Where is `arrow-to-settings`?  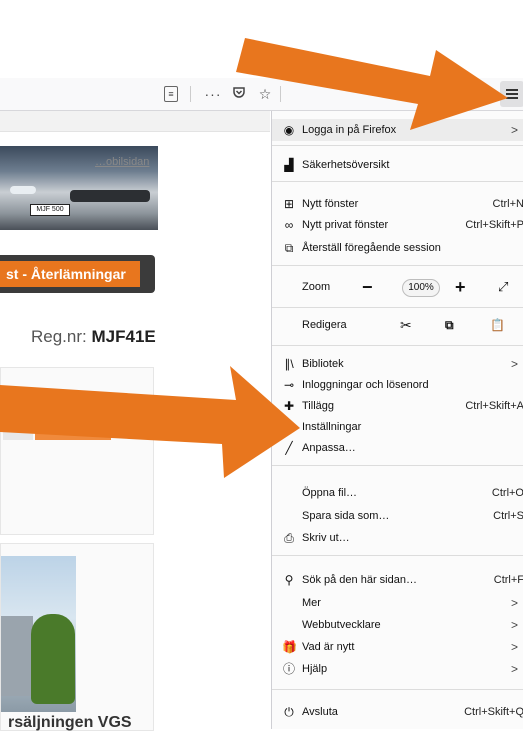
arrow-to-settings is located at coordinates (150, 422).